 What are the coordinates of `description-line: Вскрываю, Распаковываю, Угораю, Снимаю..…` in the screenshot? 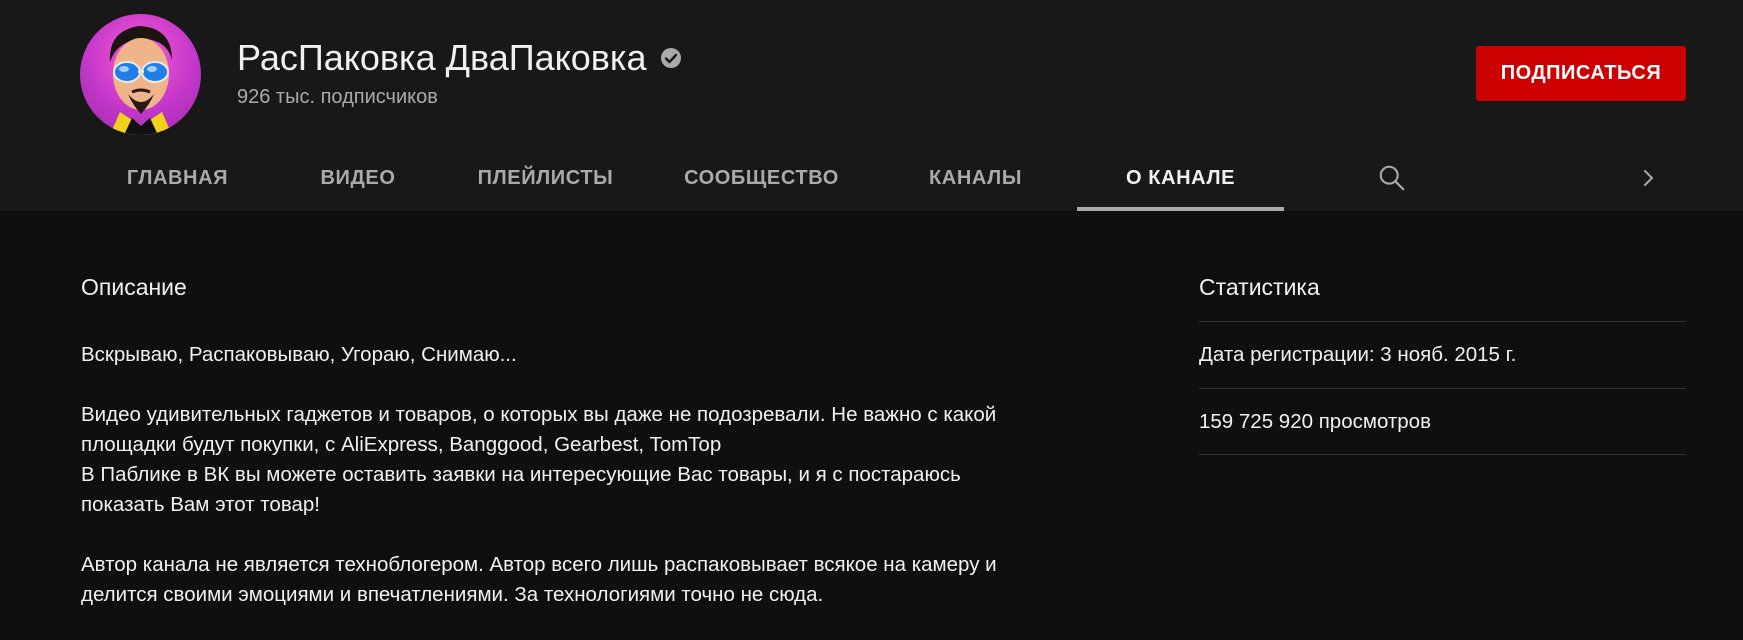 It's located at (299, 354).